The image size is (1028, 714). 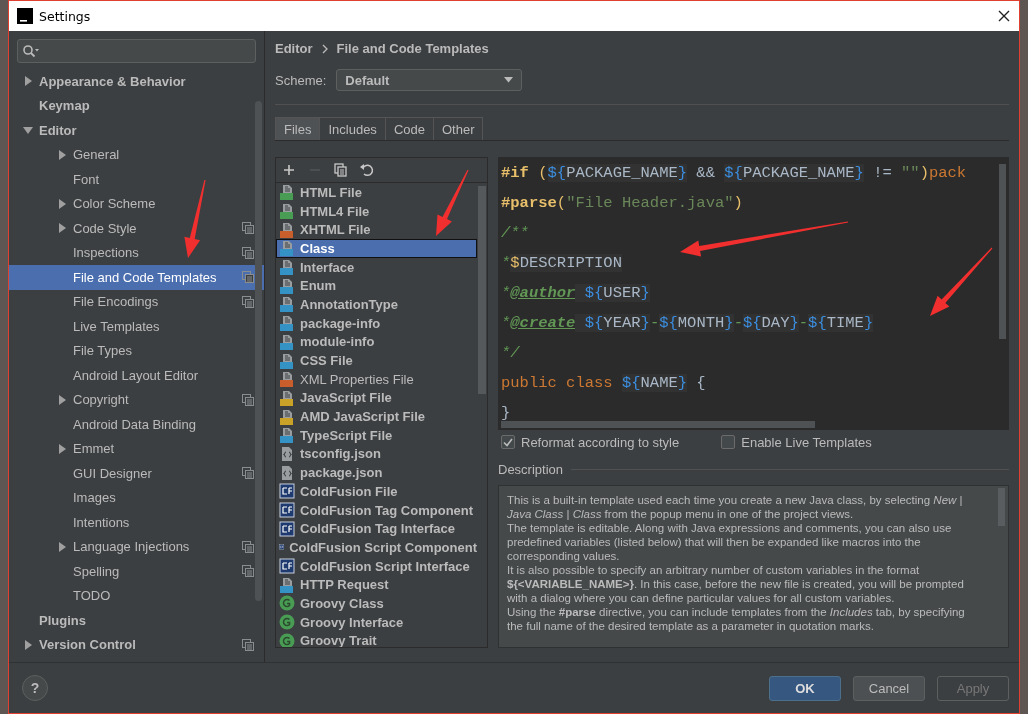 I want to click on description-text: It is also possible to specify an arbitrary number of custom variables in the format ${<VARIABLE_NAME>}. In this case, before the new file is created, you will be prompted with a dialog where you can define particular values for all custom variables., so click(x=736, y=584).